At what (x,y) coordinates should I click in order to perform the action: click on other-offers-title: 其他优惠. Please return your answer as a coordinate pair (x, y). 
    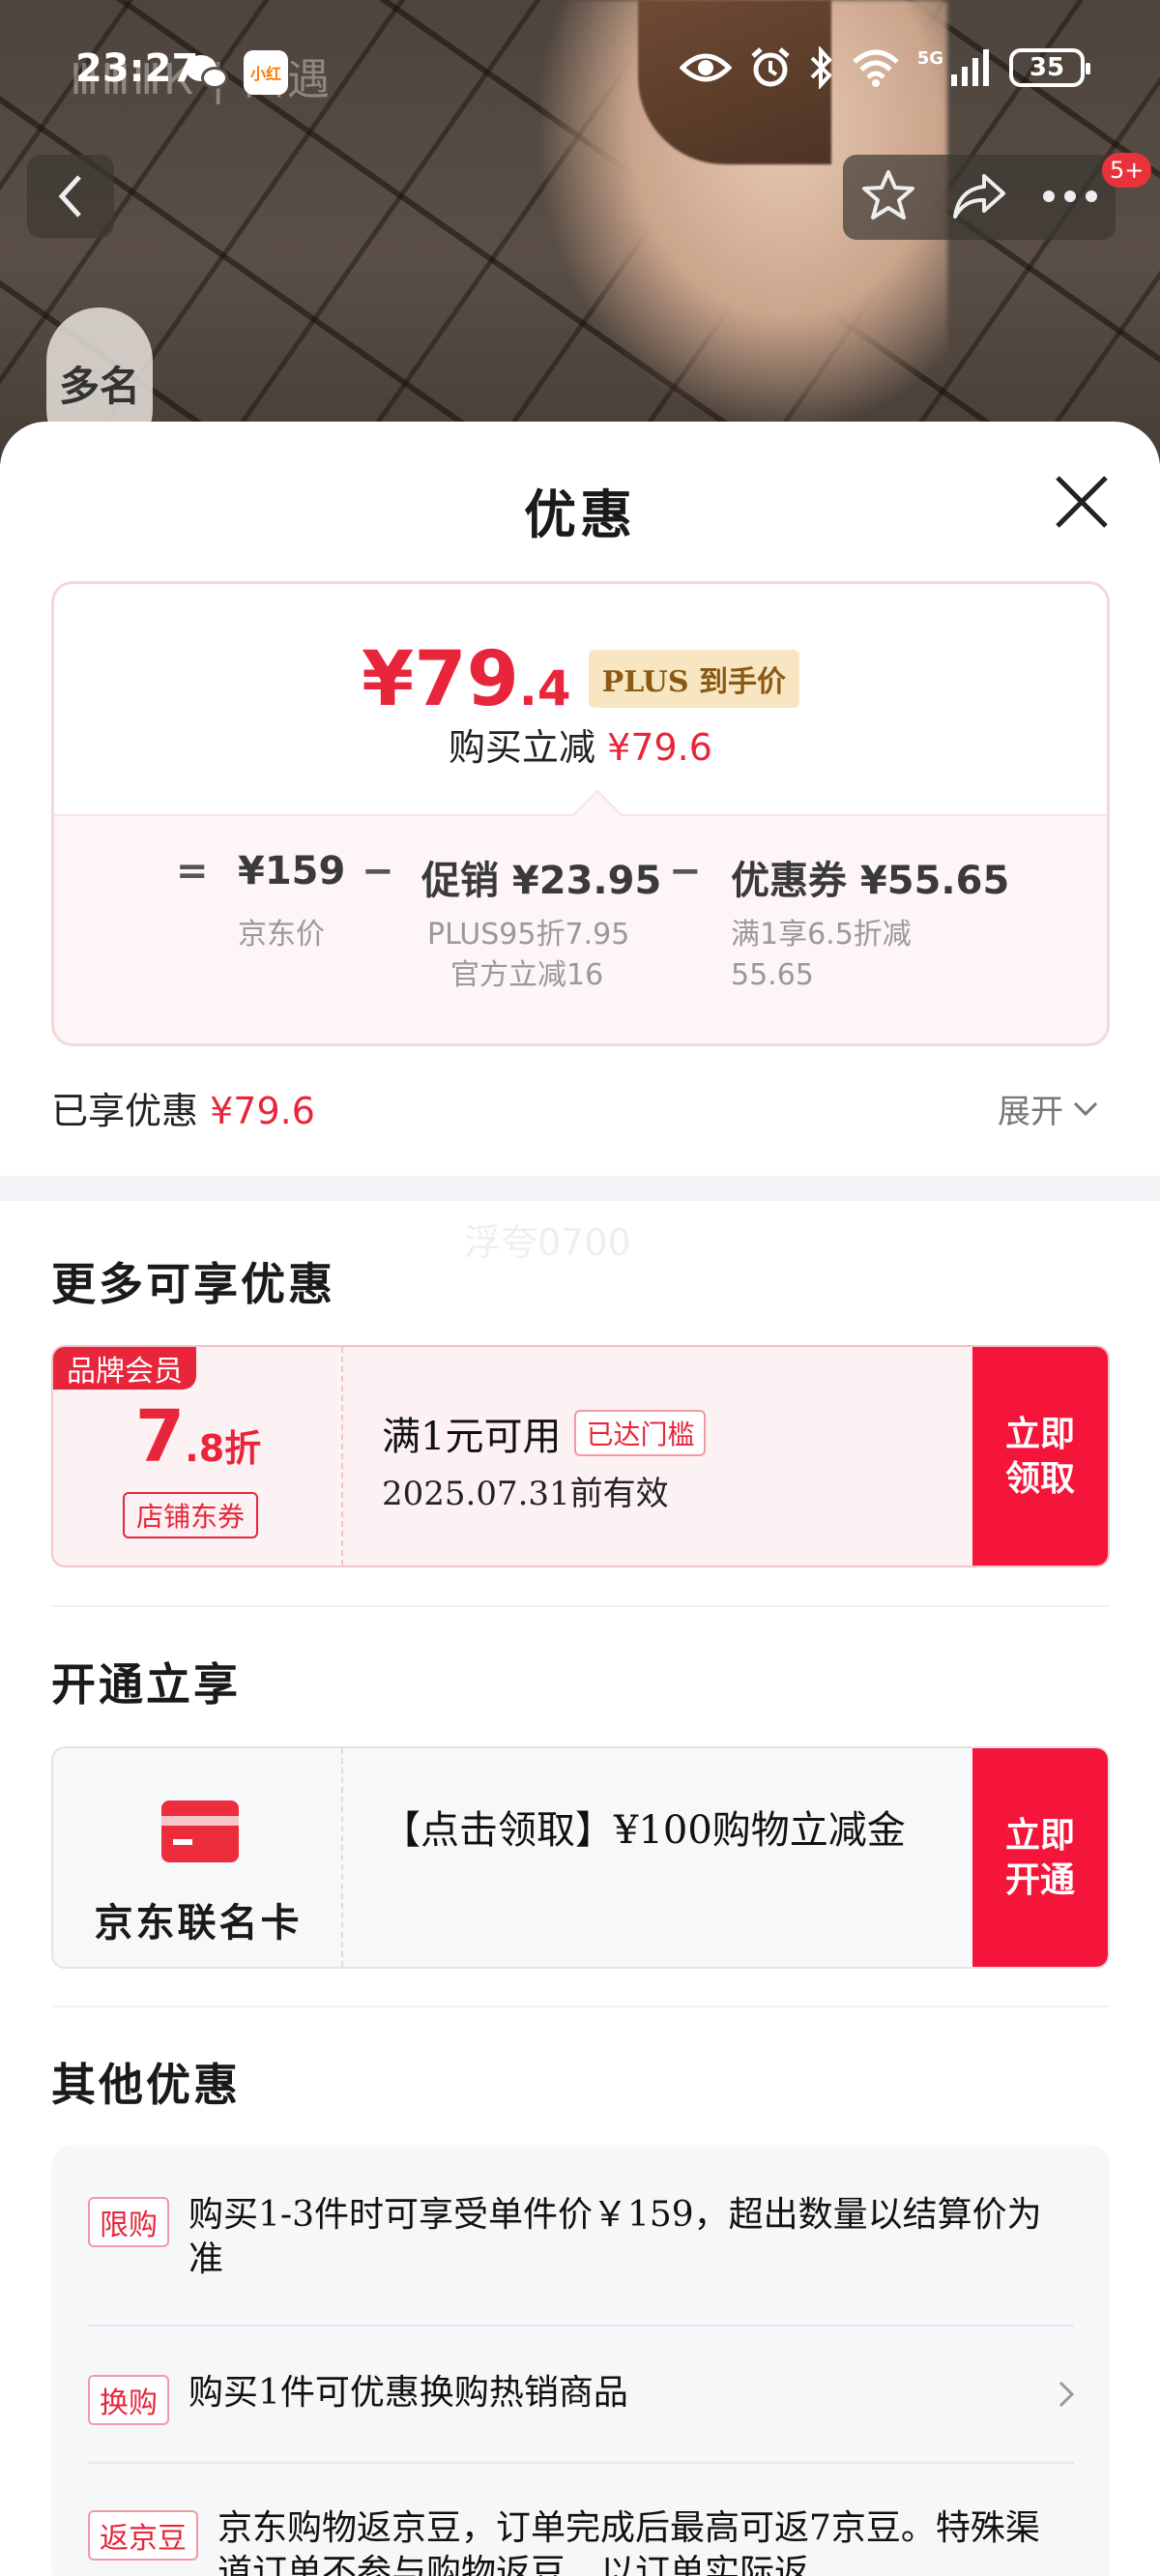
    Looking at the image, I should click on (146, 2085).